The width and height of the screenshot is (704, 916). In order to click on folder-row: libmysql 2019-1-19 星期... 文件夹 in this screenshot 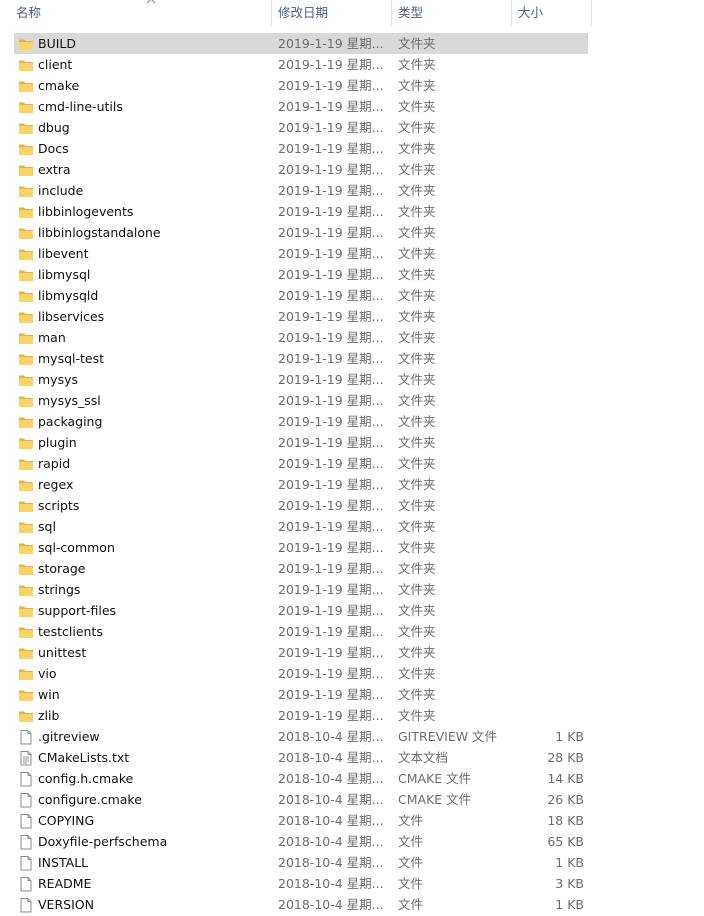, I will do `click(352, 274)`.